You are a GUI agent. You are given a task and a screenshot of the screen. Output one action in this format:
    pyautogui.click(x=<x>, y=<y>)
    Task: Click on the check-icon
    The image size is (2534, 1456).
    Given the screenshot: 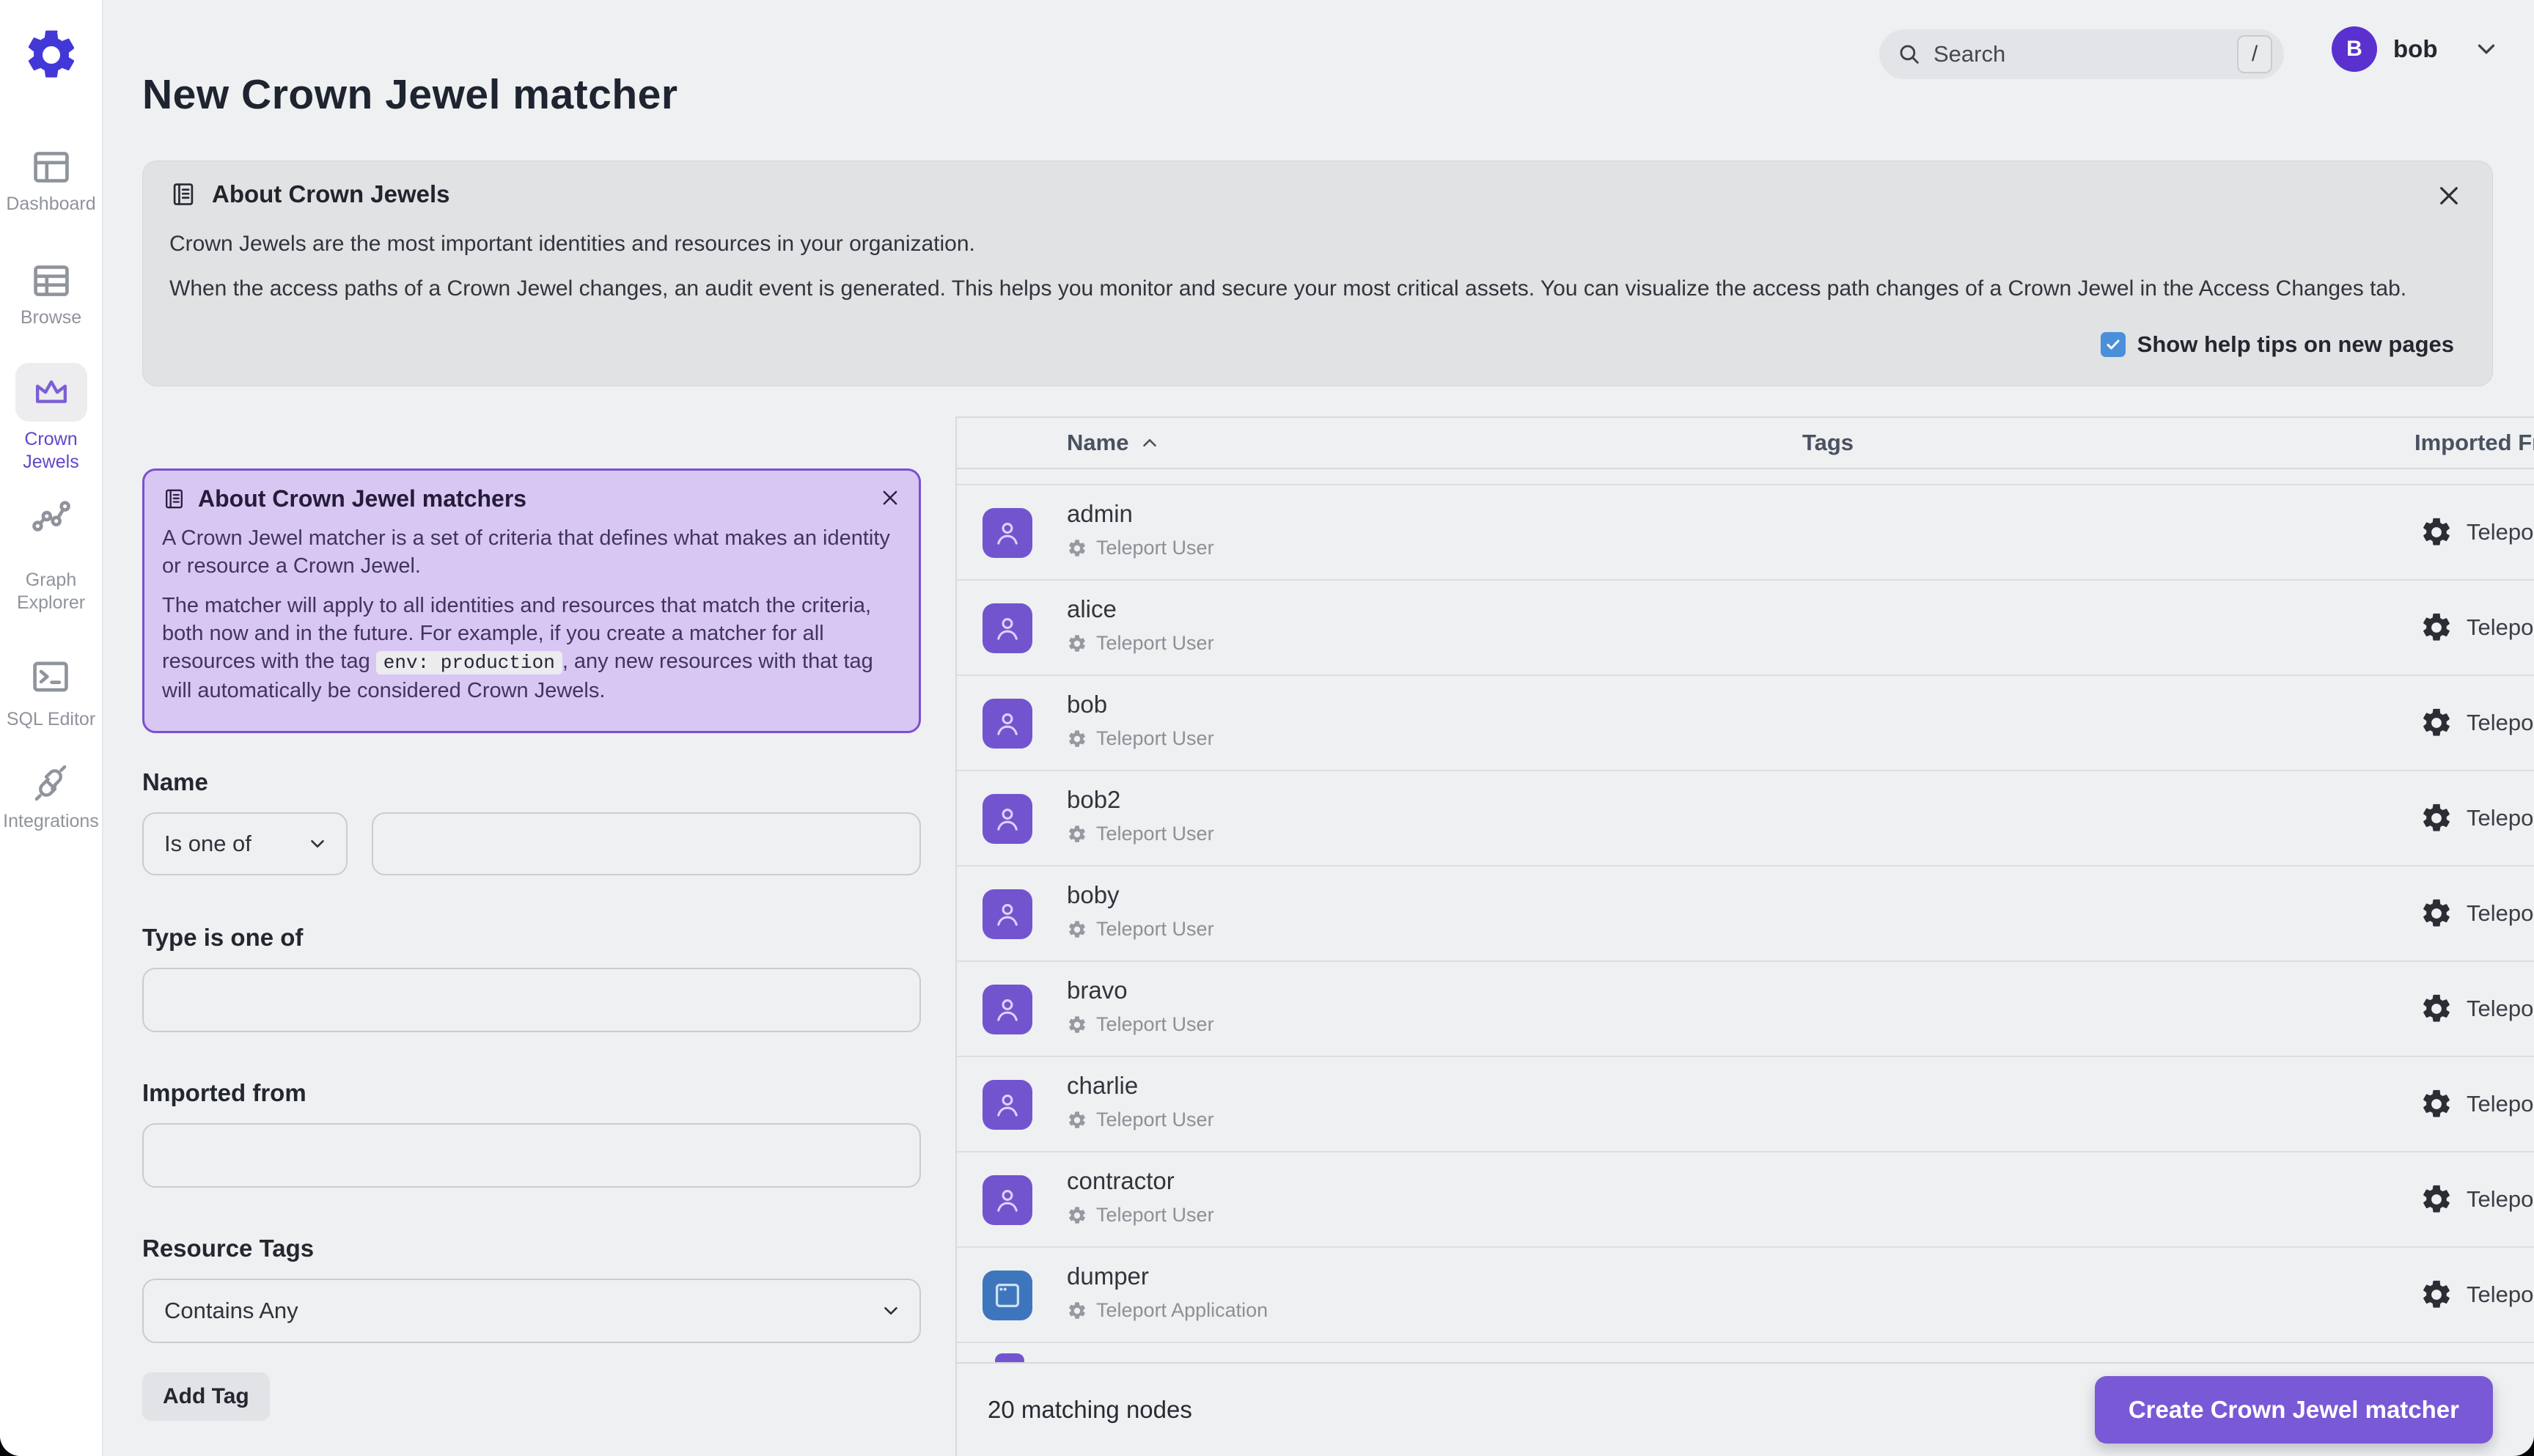 What is the action you would take?
    pyautogui.click(x=2113, y=344)
    